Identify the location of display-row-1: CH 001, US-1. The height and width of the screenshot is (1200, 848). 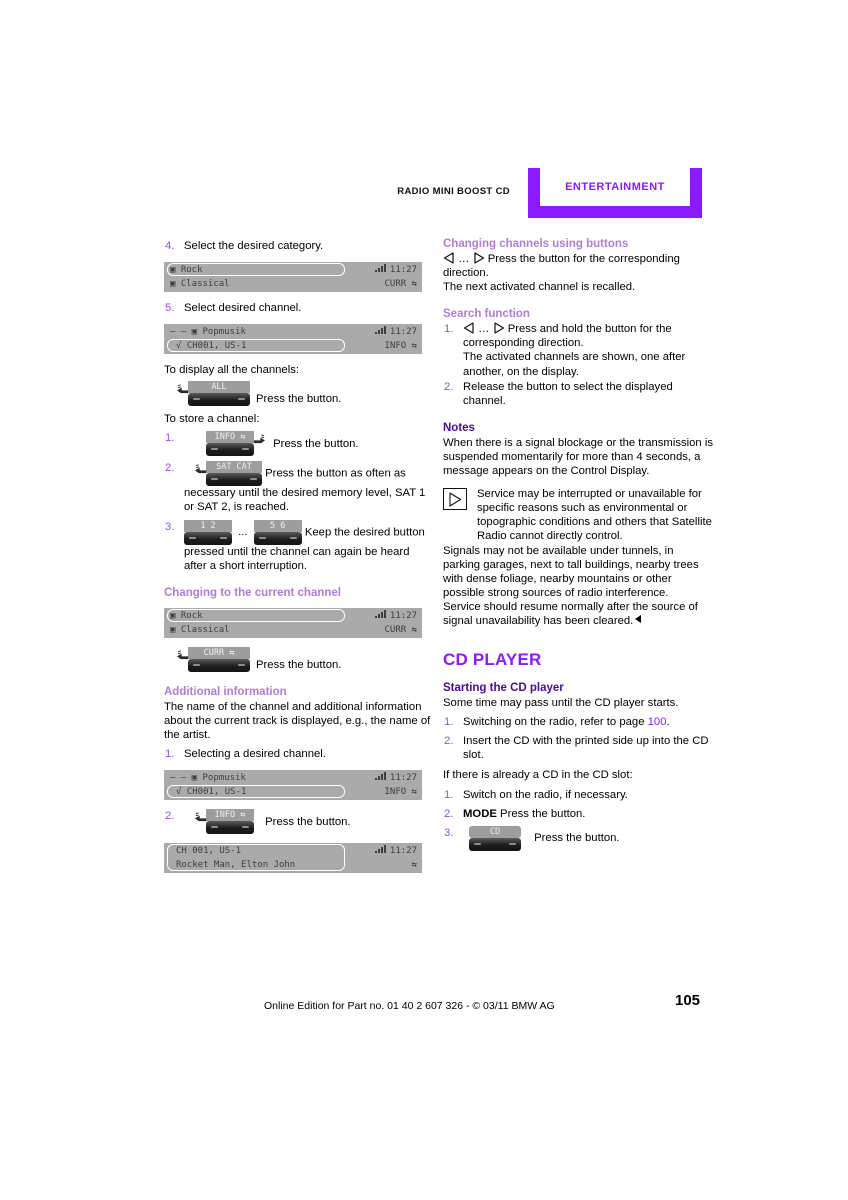
(209, 851).